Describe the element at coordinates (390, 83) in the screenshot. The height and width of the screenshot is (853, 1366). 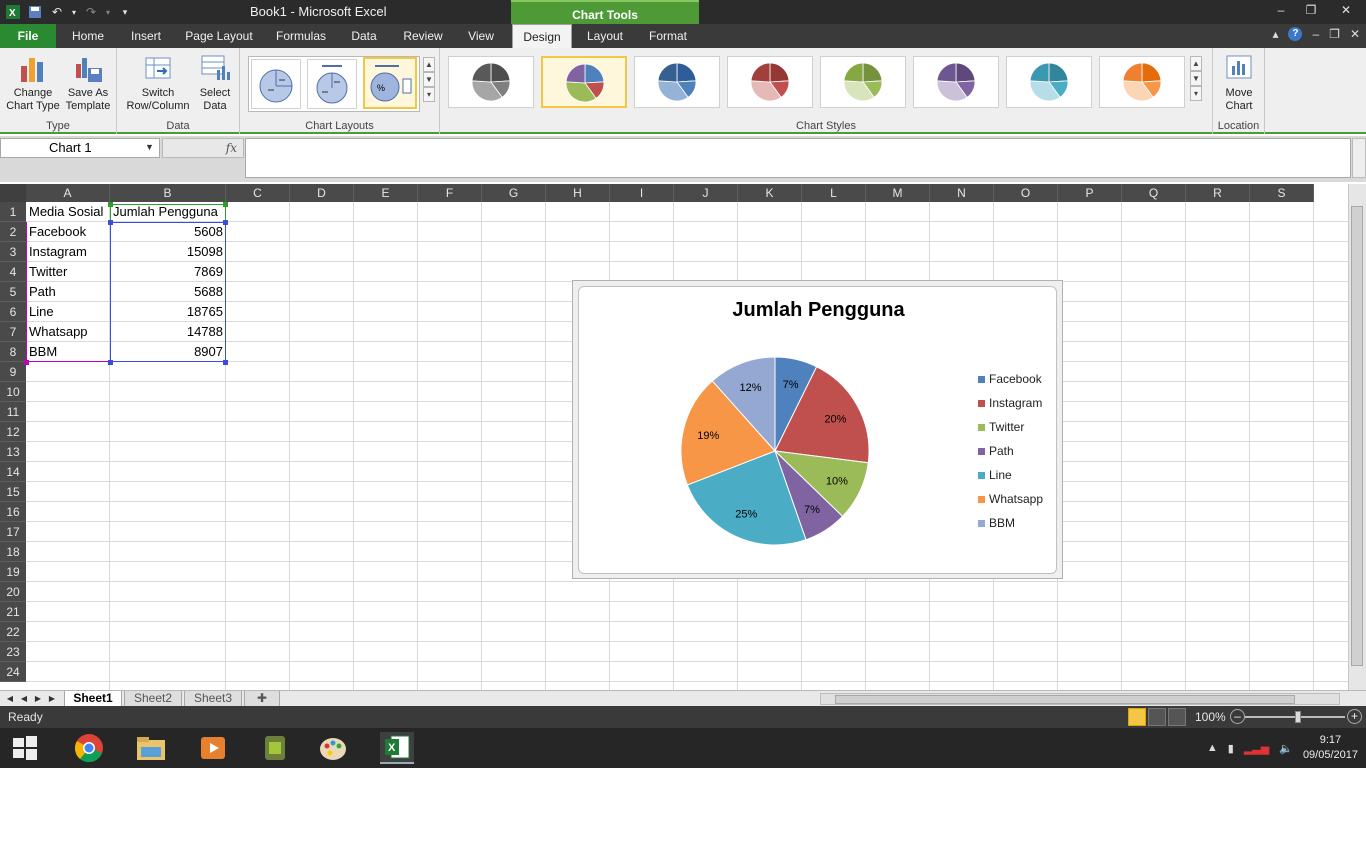
I see `chart-layout-3: %` at that location.